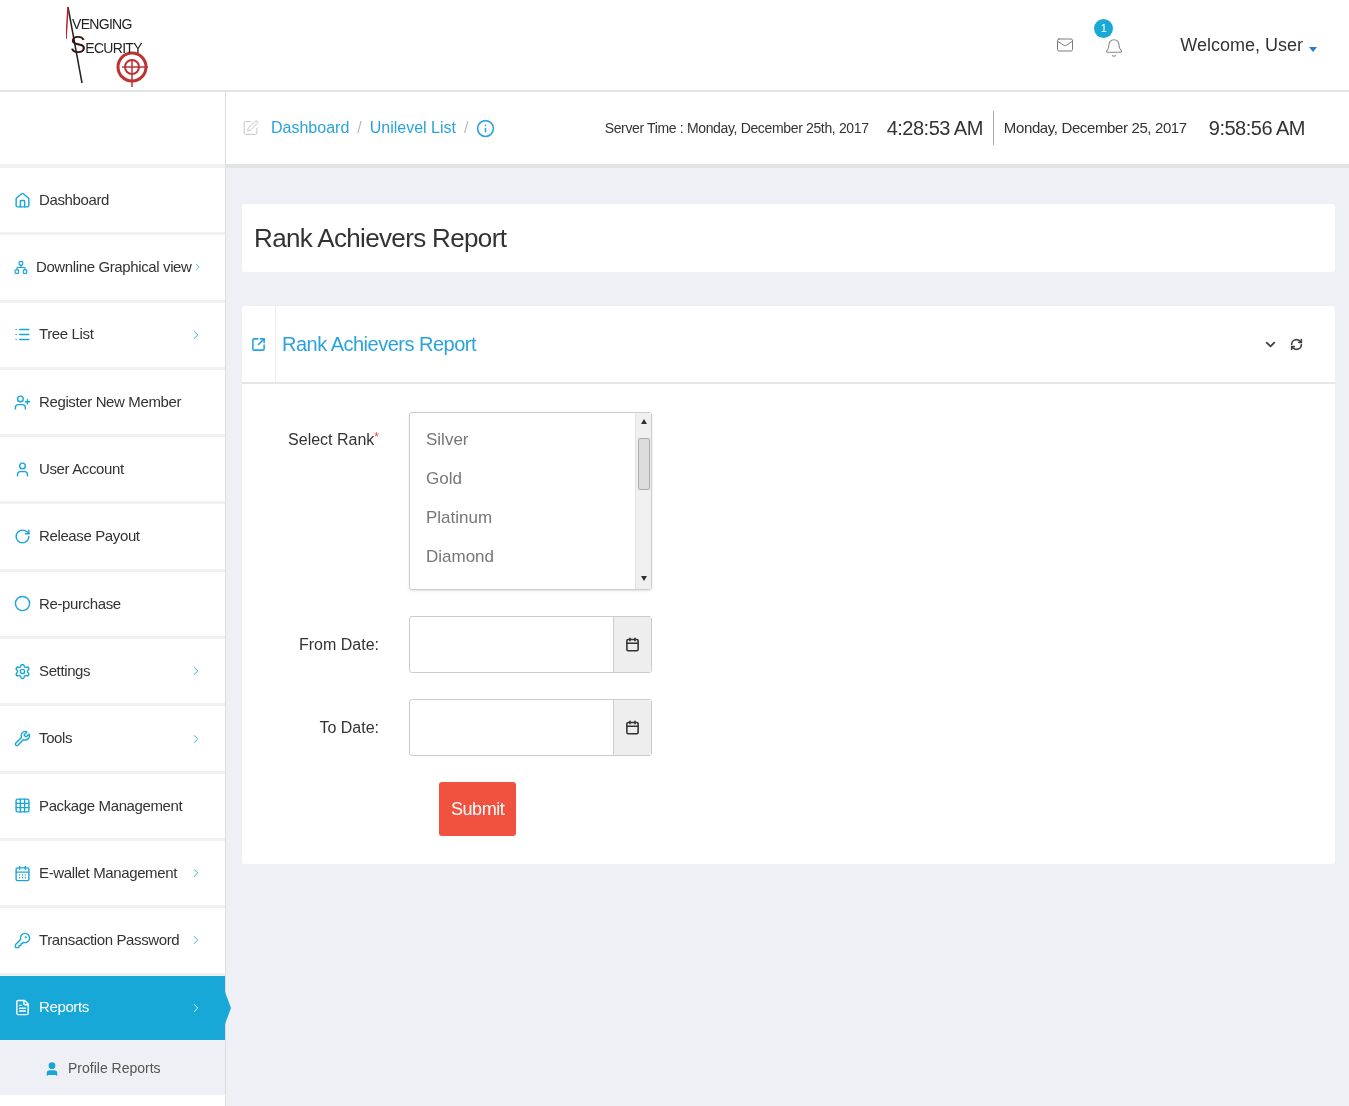  Describe the element at coordinates (643, 501) in the screenshot. I see `scrollbar` at that location.